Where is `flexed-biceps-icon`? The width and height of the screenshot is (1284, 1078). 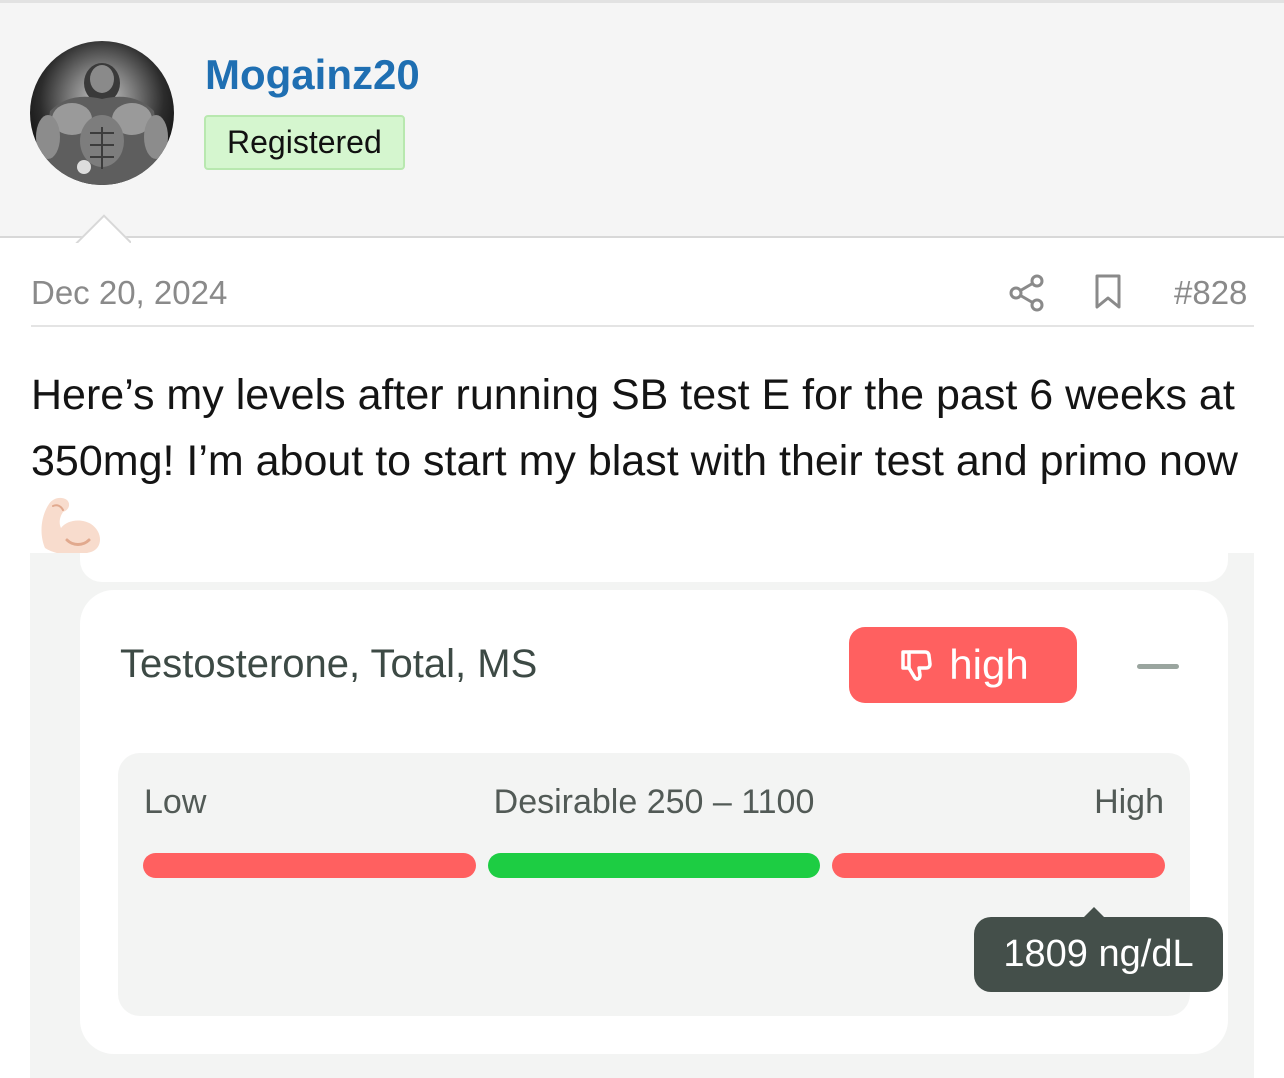 flexed-biceps-icon is located at coordinates (70, 526).